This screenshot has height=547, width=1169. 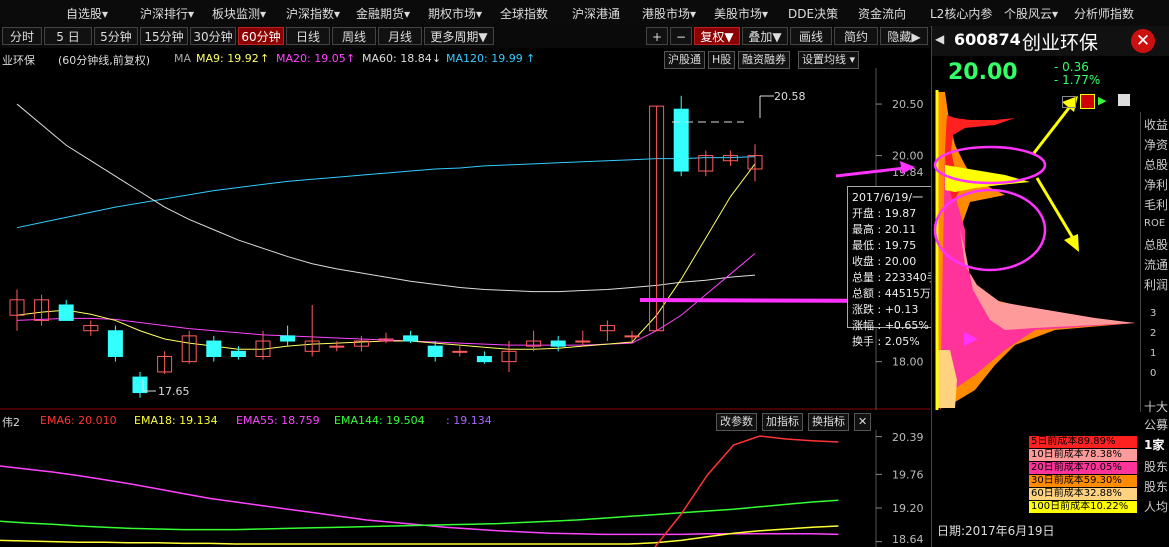 I want to click on menu-item: 个股风云▾, so click(x=1031, y=13).